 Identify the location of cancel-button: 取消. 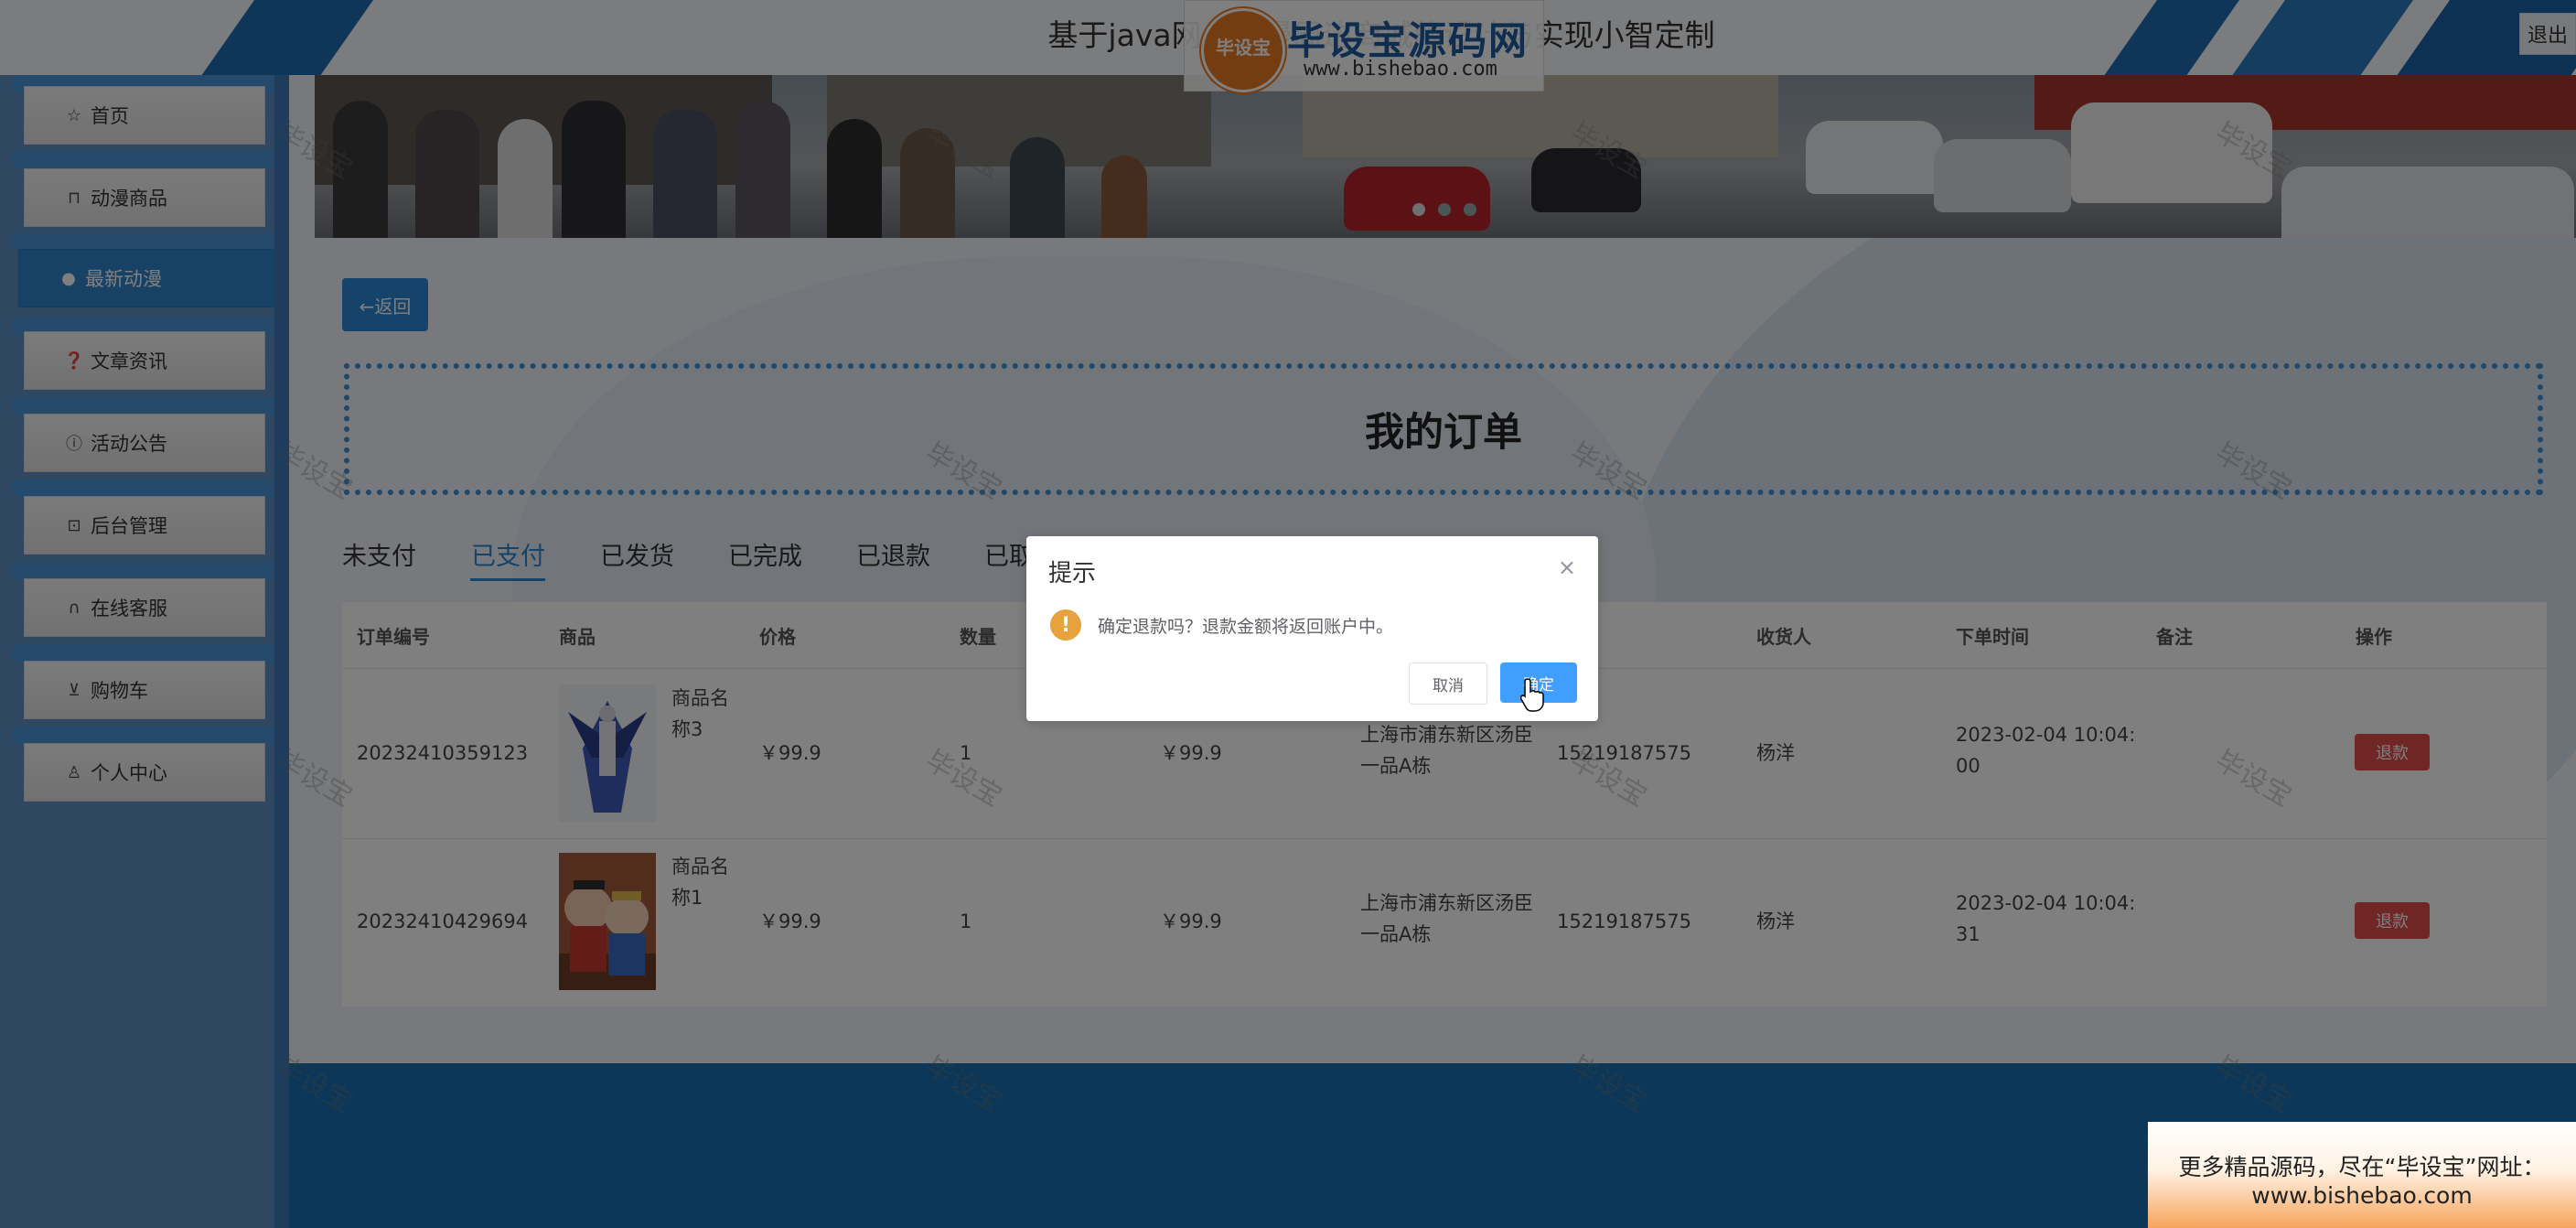
(1448, 683).